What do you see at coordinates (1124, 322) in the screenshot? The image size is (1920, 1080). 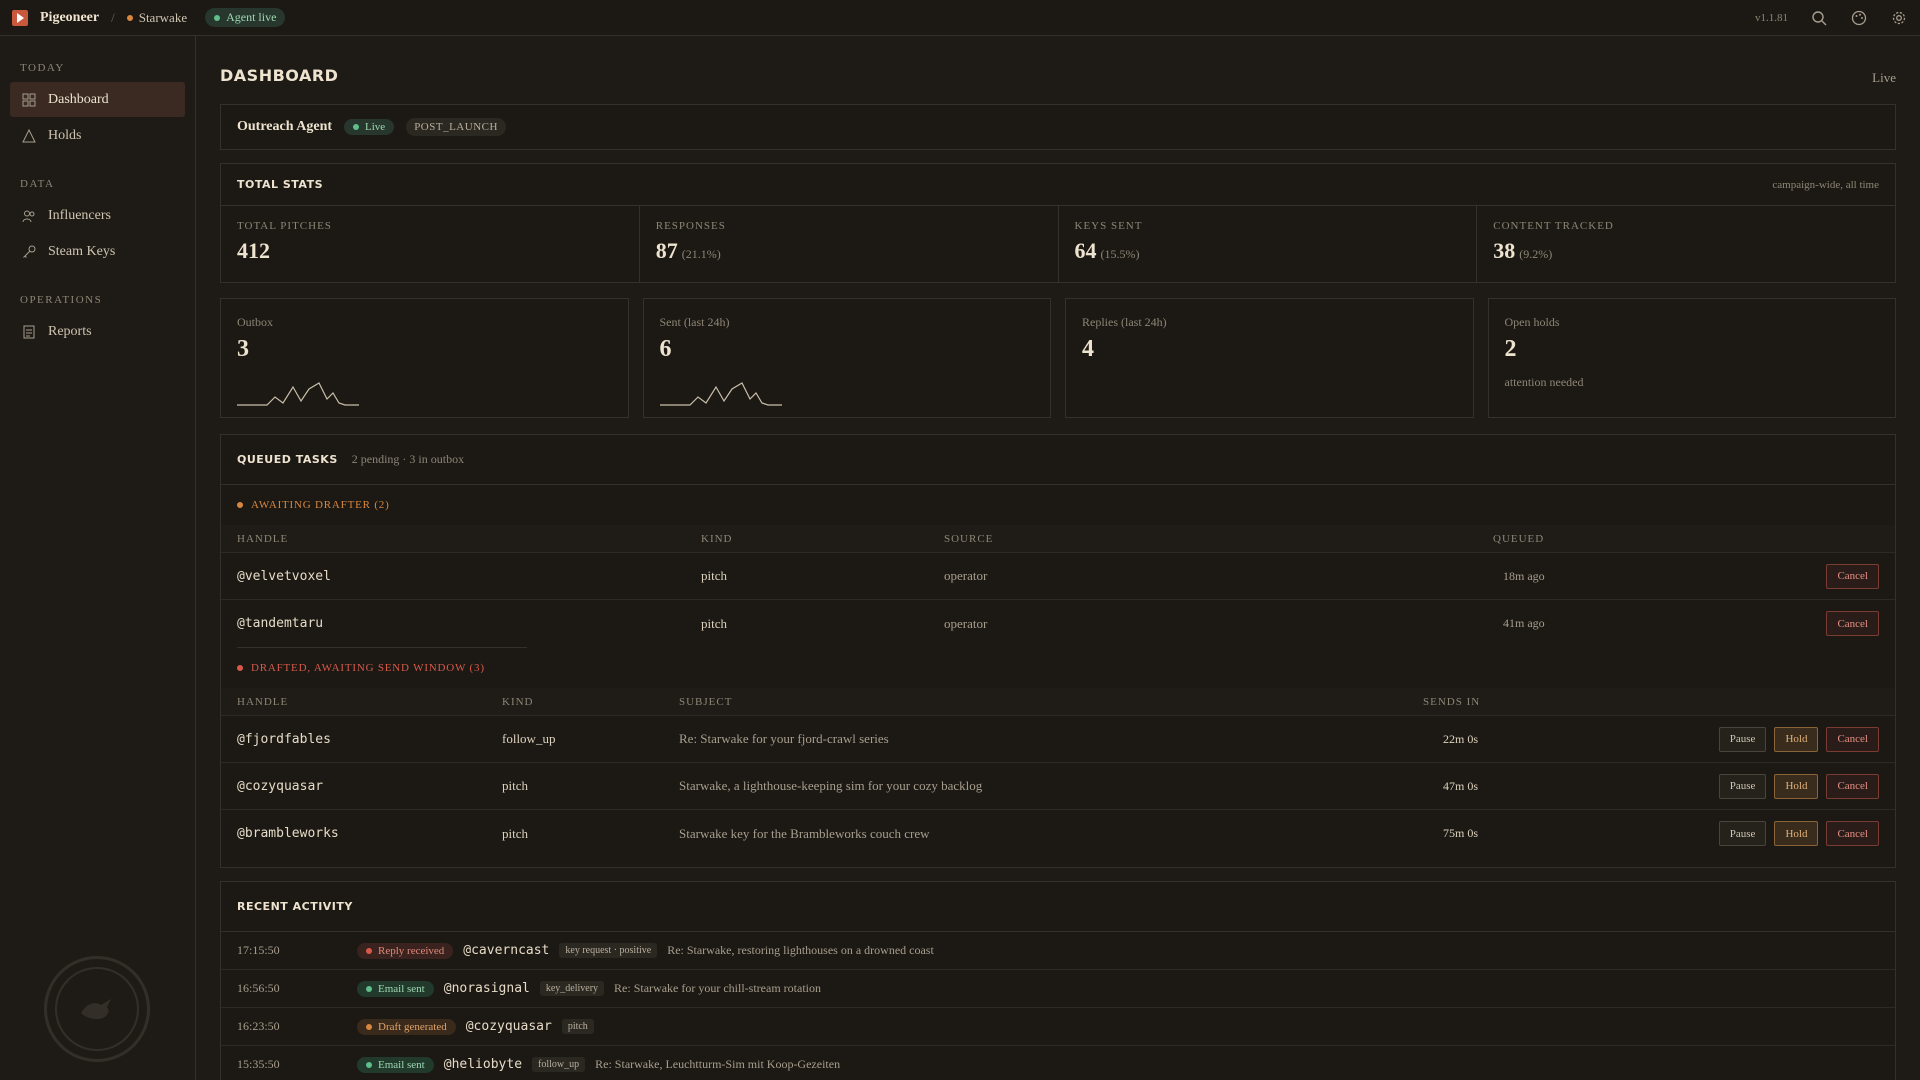 I see `card-label: Replies (last 24h)` at bounding box center [1124, 322].